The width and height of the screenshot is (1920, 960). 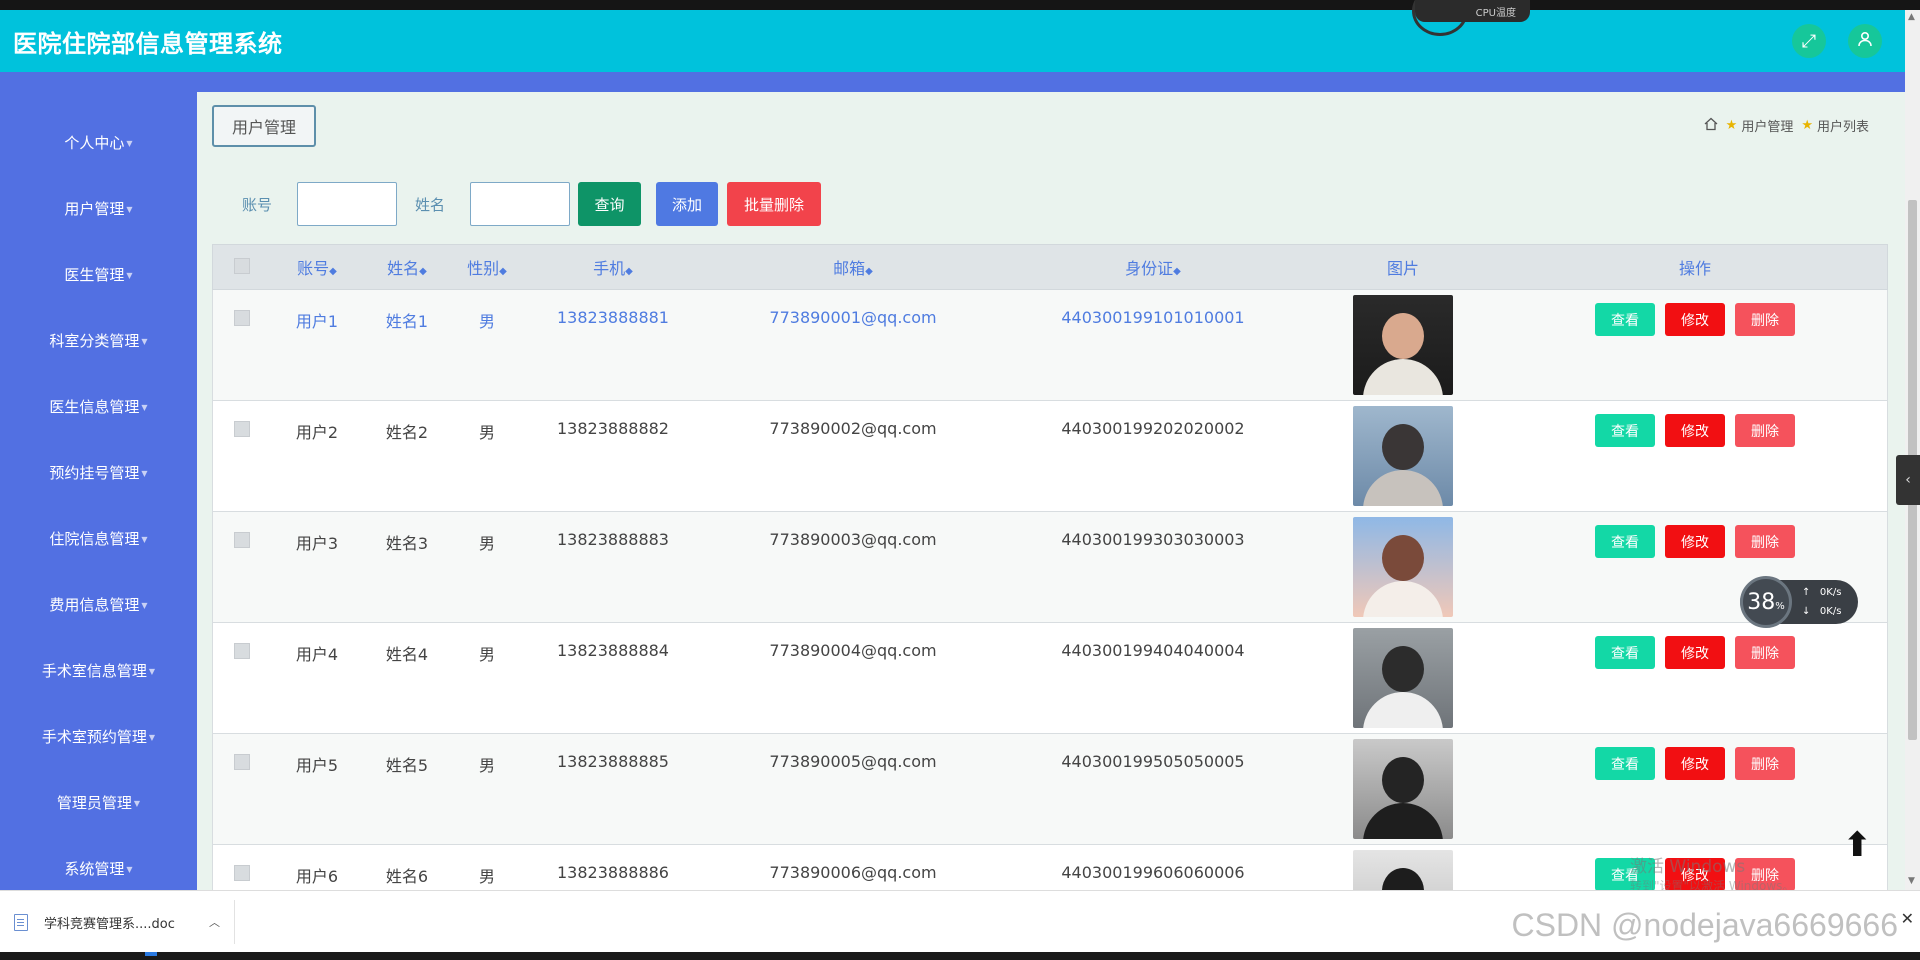 I want to click on sidebar-item-label: 系统管理, so click(x=94, y=868).